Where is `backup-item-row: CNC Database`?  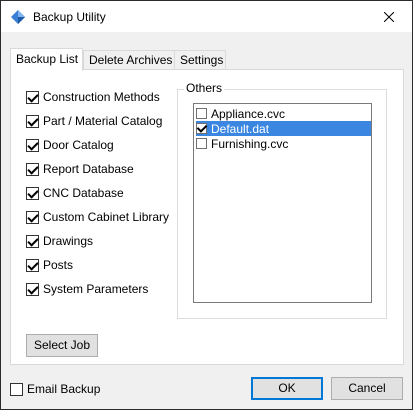
backup-item-row: CNC Database is located at coordinates (75, 193).